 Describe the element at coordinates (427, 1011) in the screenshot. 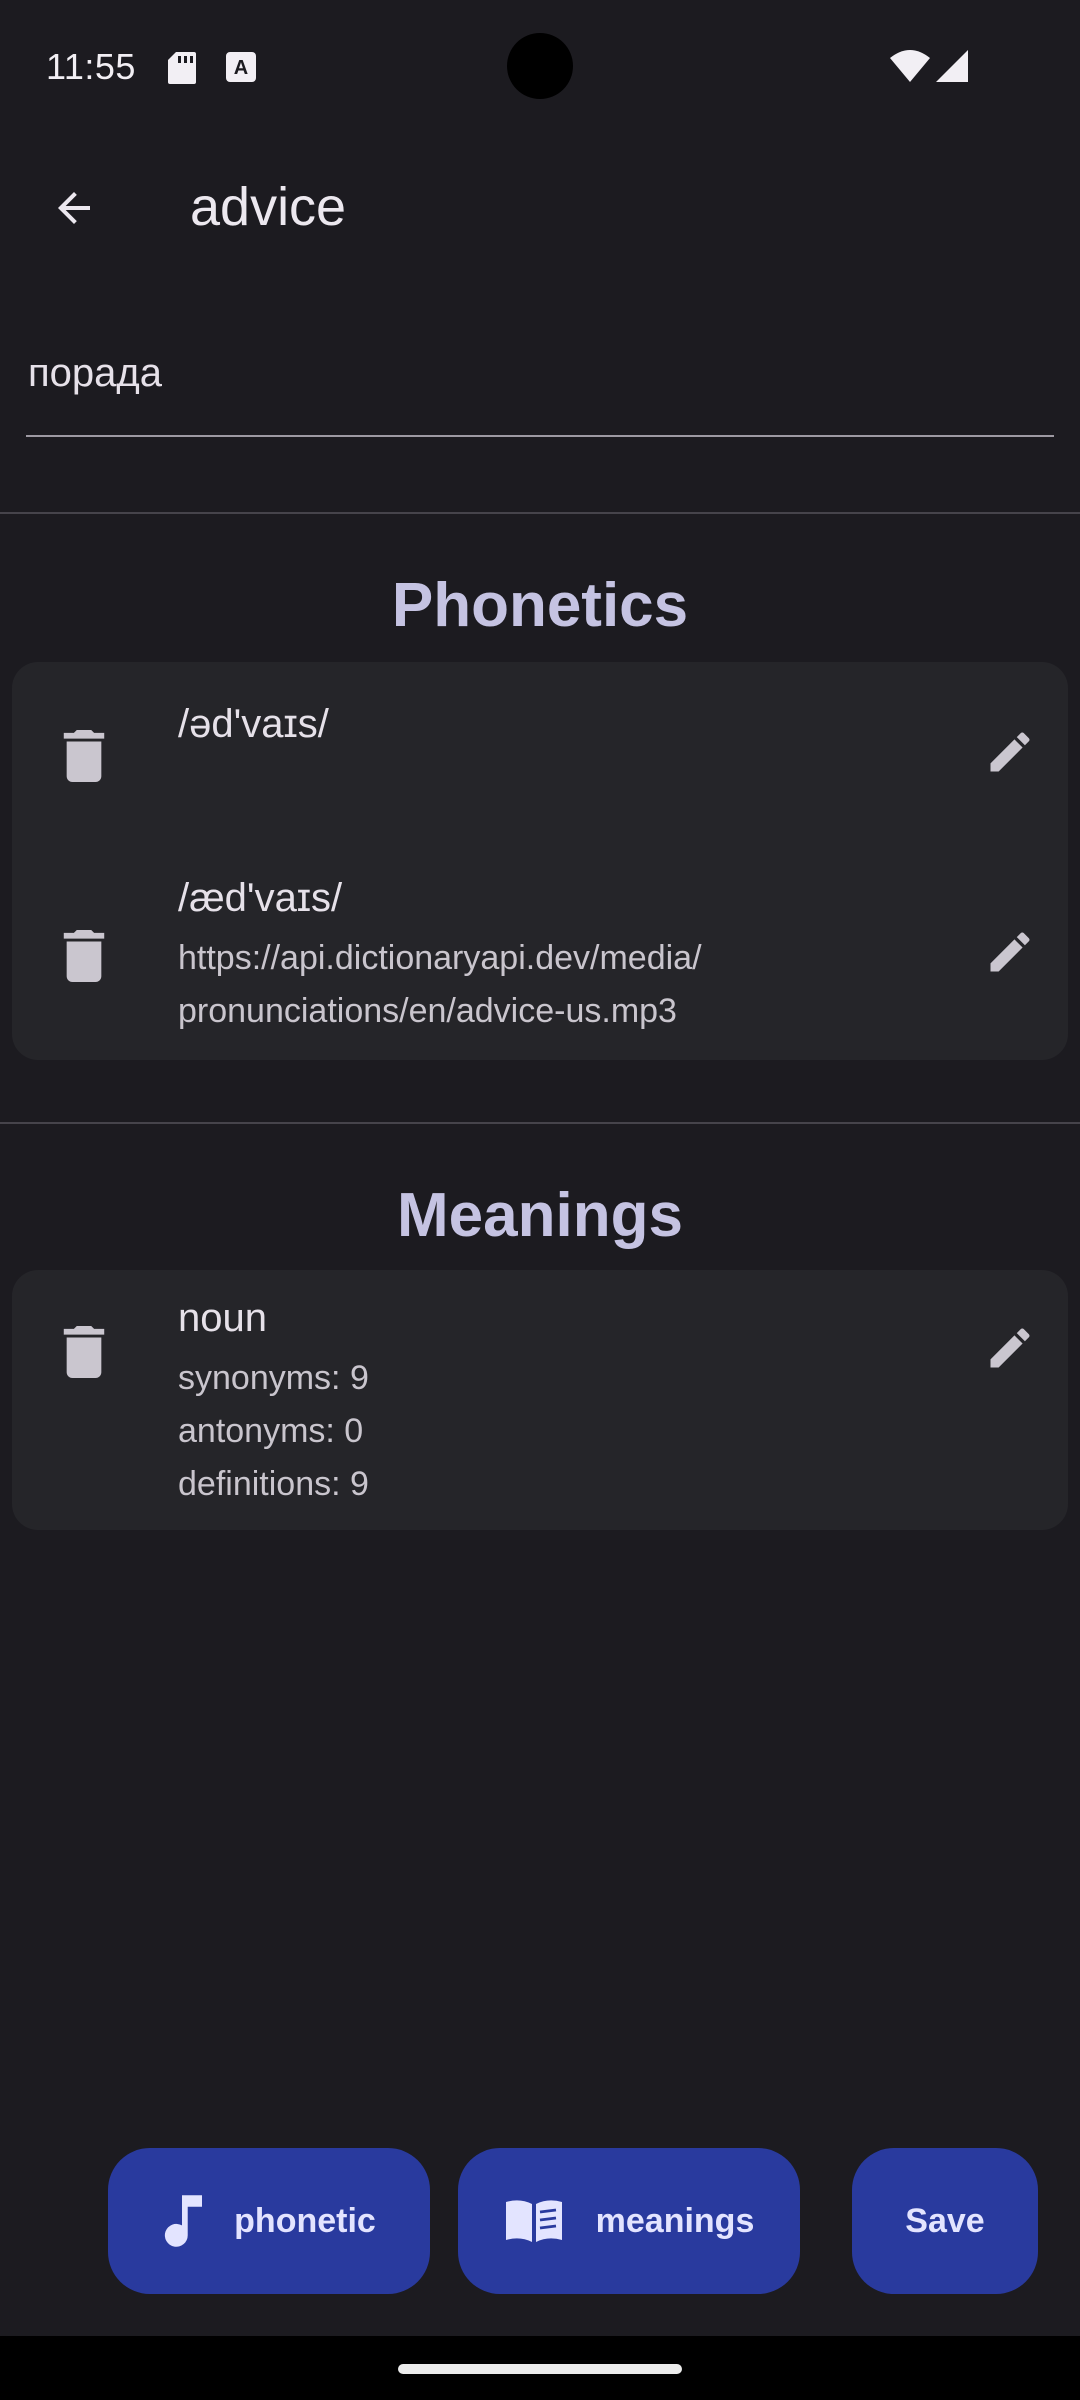

I see `audio-url-line: pronunciations/en/advice-us.mp3` at that location.